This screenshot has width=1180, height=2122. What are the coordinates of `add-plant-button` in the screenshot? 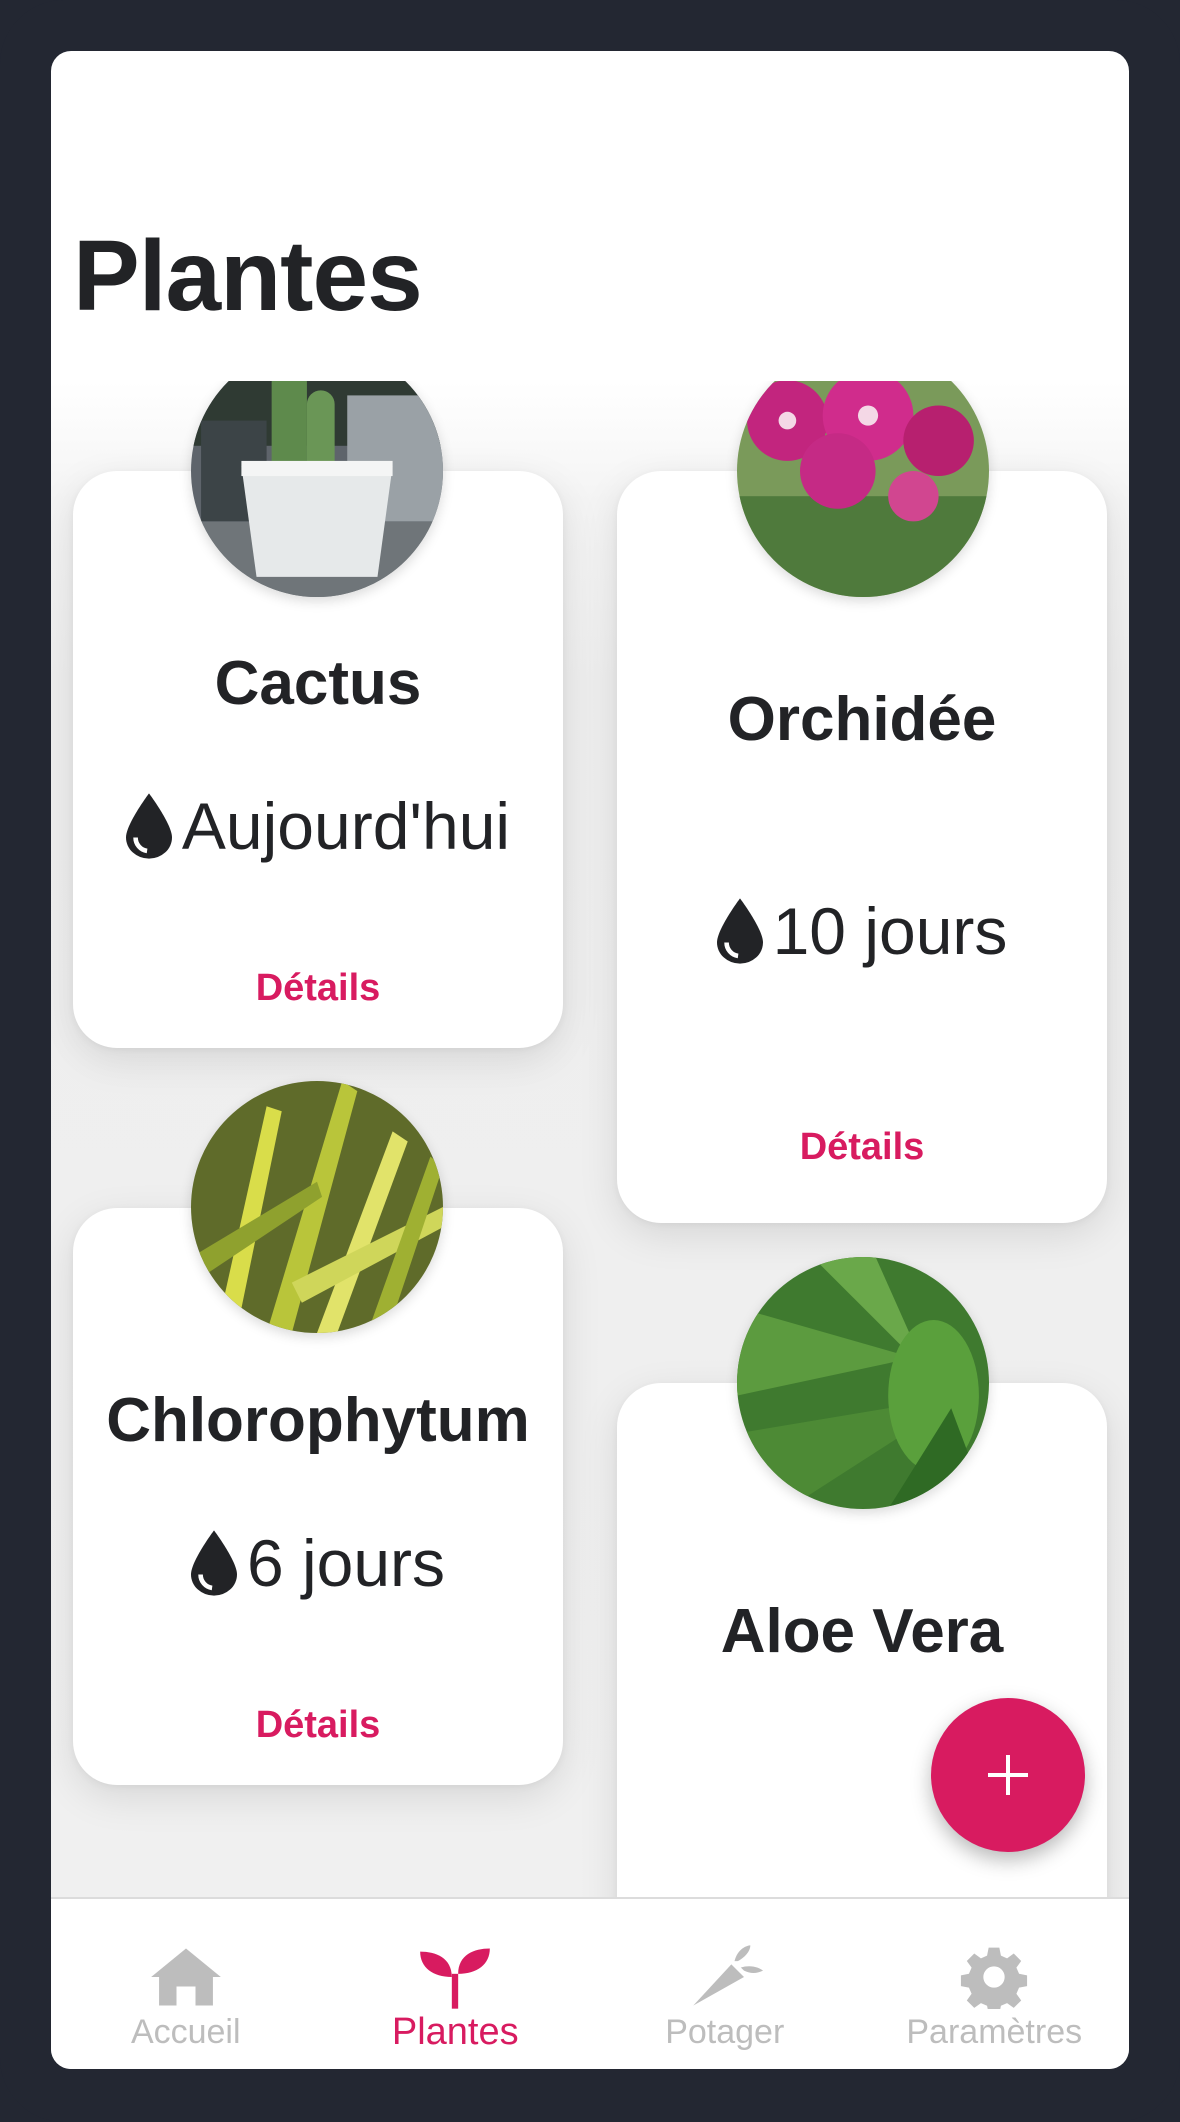 It's located at (1008, 1775).